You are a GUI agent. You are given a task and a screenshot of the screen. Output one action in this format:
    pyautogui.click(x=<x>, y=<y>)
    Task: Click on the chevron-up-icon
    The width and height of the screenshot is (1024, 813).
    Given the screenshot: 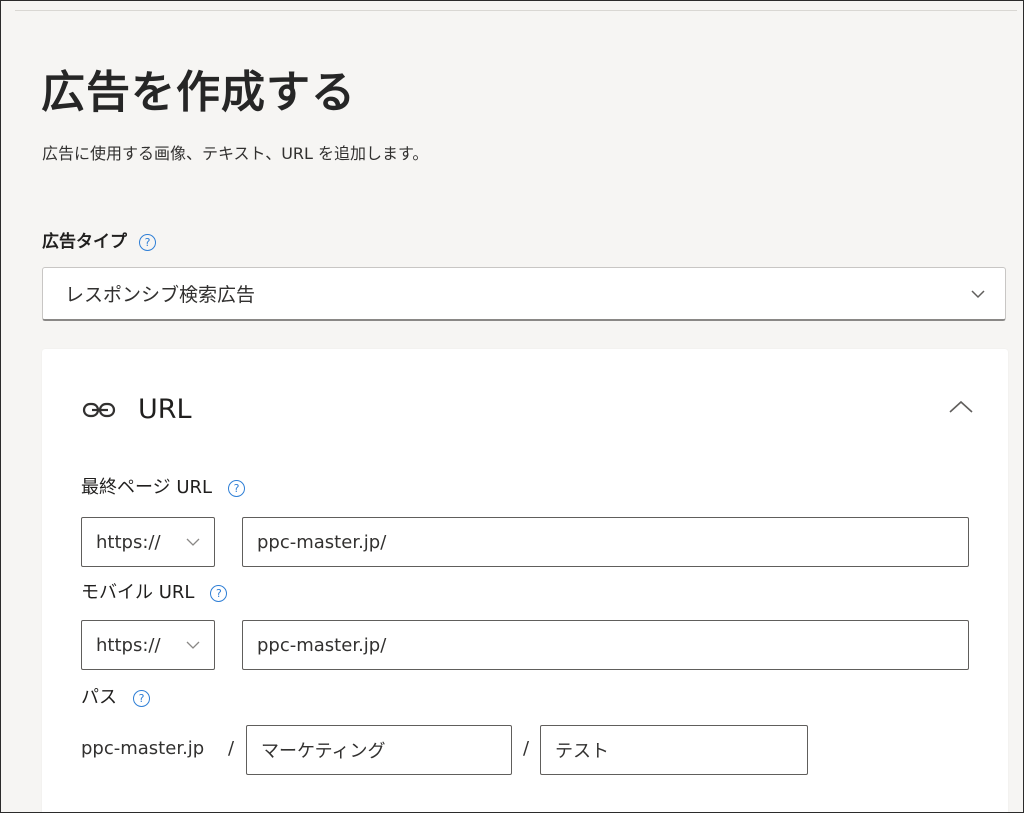 What is the action you would take?
    pyautogui.click(x=961, y=406)
    